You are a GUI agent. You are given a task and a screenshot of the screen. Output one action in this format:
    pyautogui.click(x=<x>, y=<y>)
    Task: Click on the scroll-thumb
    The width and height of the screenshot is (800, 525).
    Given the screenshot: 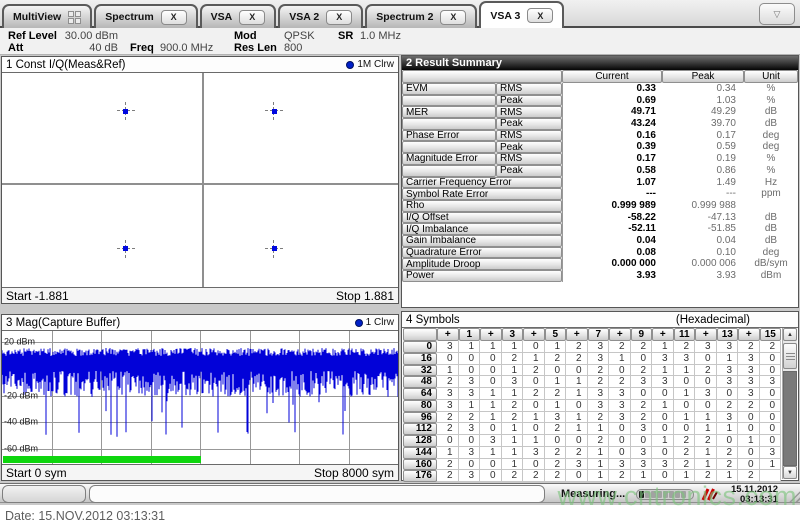 What is the action you would take?
    pyautogui.click(x=790, y=356)
    